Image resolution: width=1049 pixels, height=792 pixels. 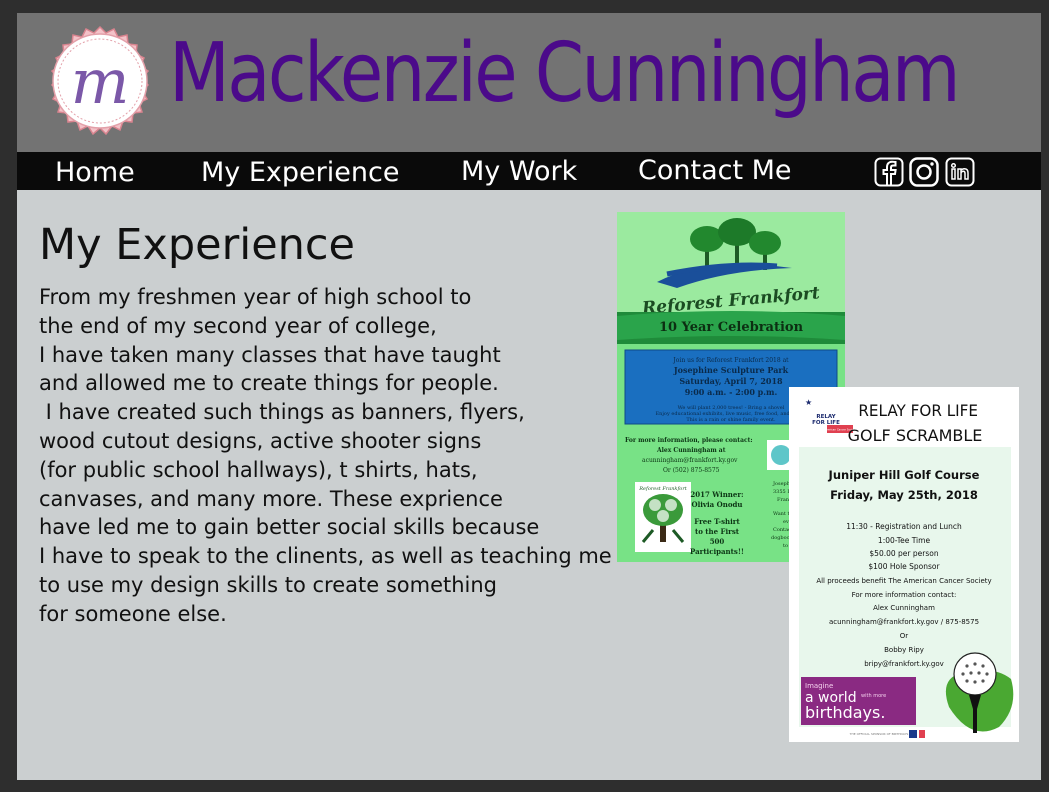 What do you see at coordinates (904, 608) in the screenshot?
I see `svg-text: Alex Cunningham` at bounding box center [904, 608].